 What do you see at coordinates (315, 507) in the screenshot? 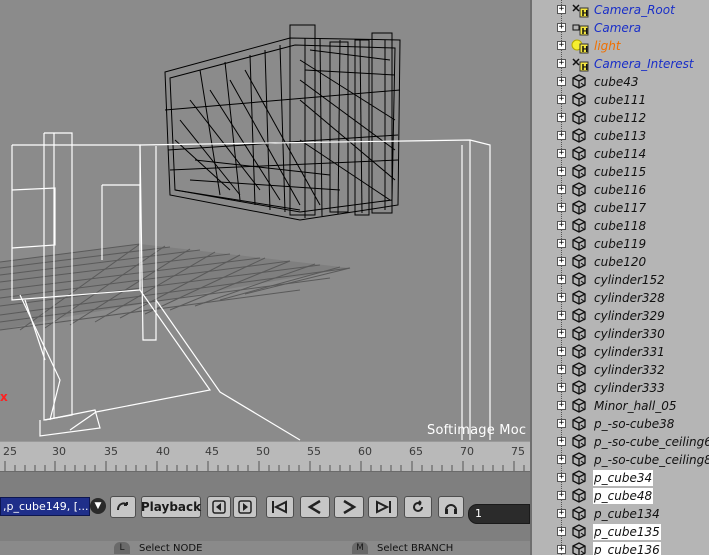
I see `play-backward-button` at bounding box center [315, 507].